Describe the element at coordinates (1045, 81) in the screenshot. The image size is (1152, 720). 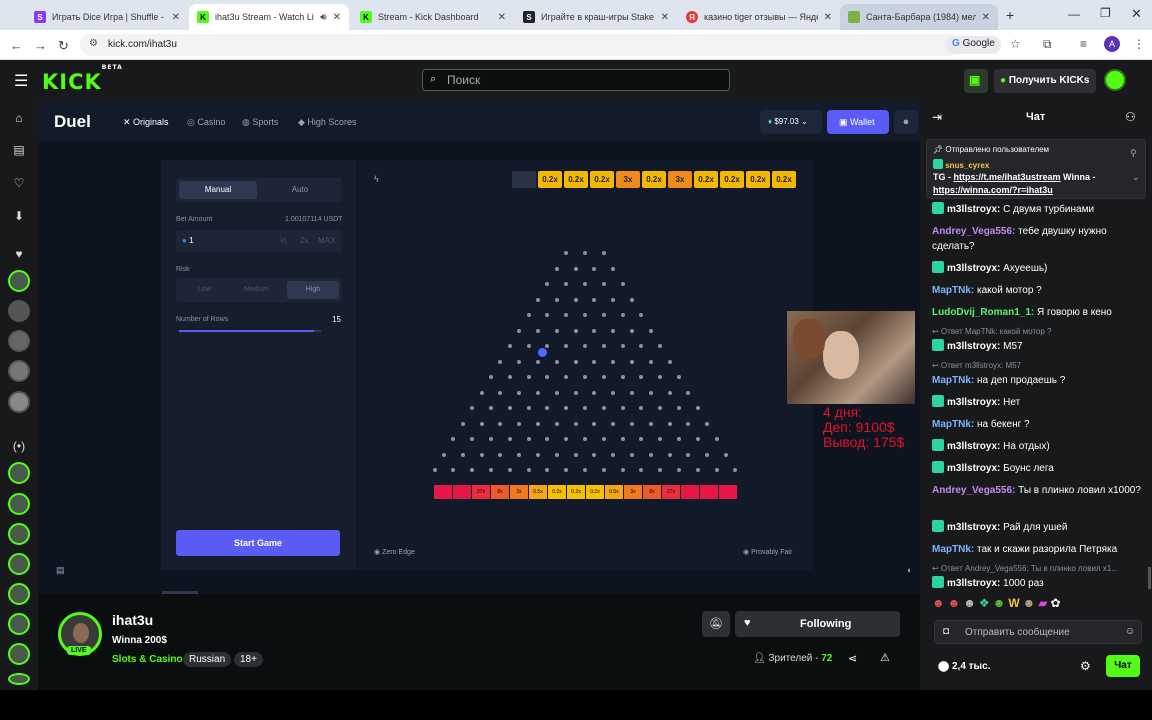
I see `get-kicks-button: ● Получить KICKs` at that location.